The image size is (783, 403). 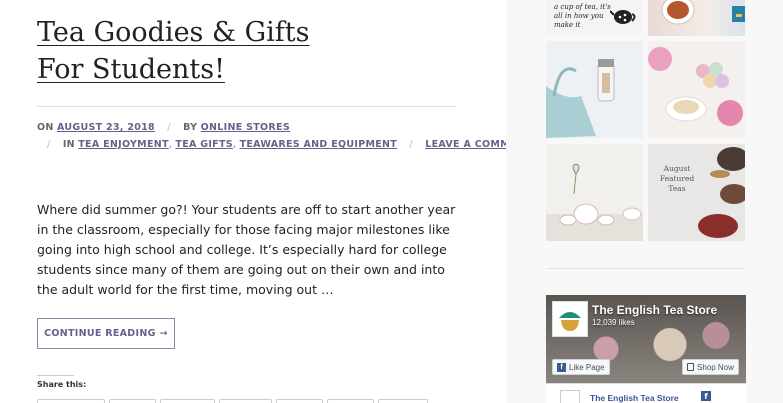 I want to click on tea-cup-logo-icon, so click(x=570, y=321).